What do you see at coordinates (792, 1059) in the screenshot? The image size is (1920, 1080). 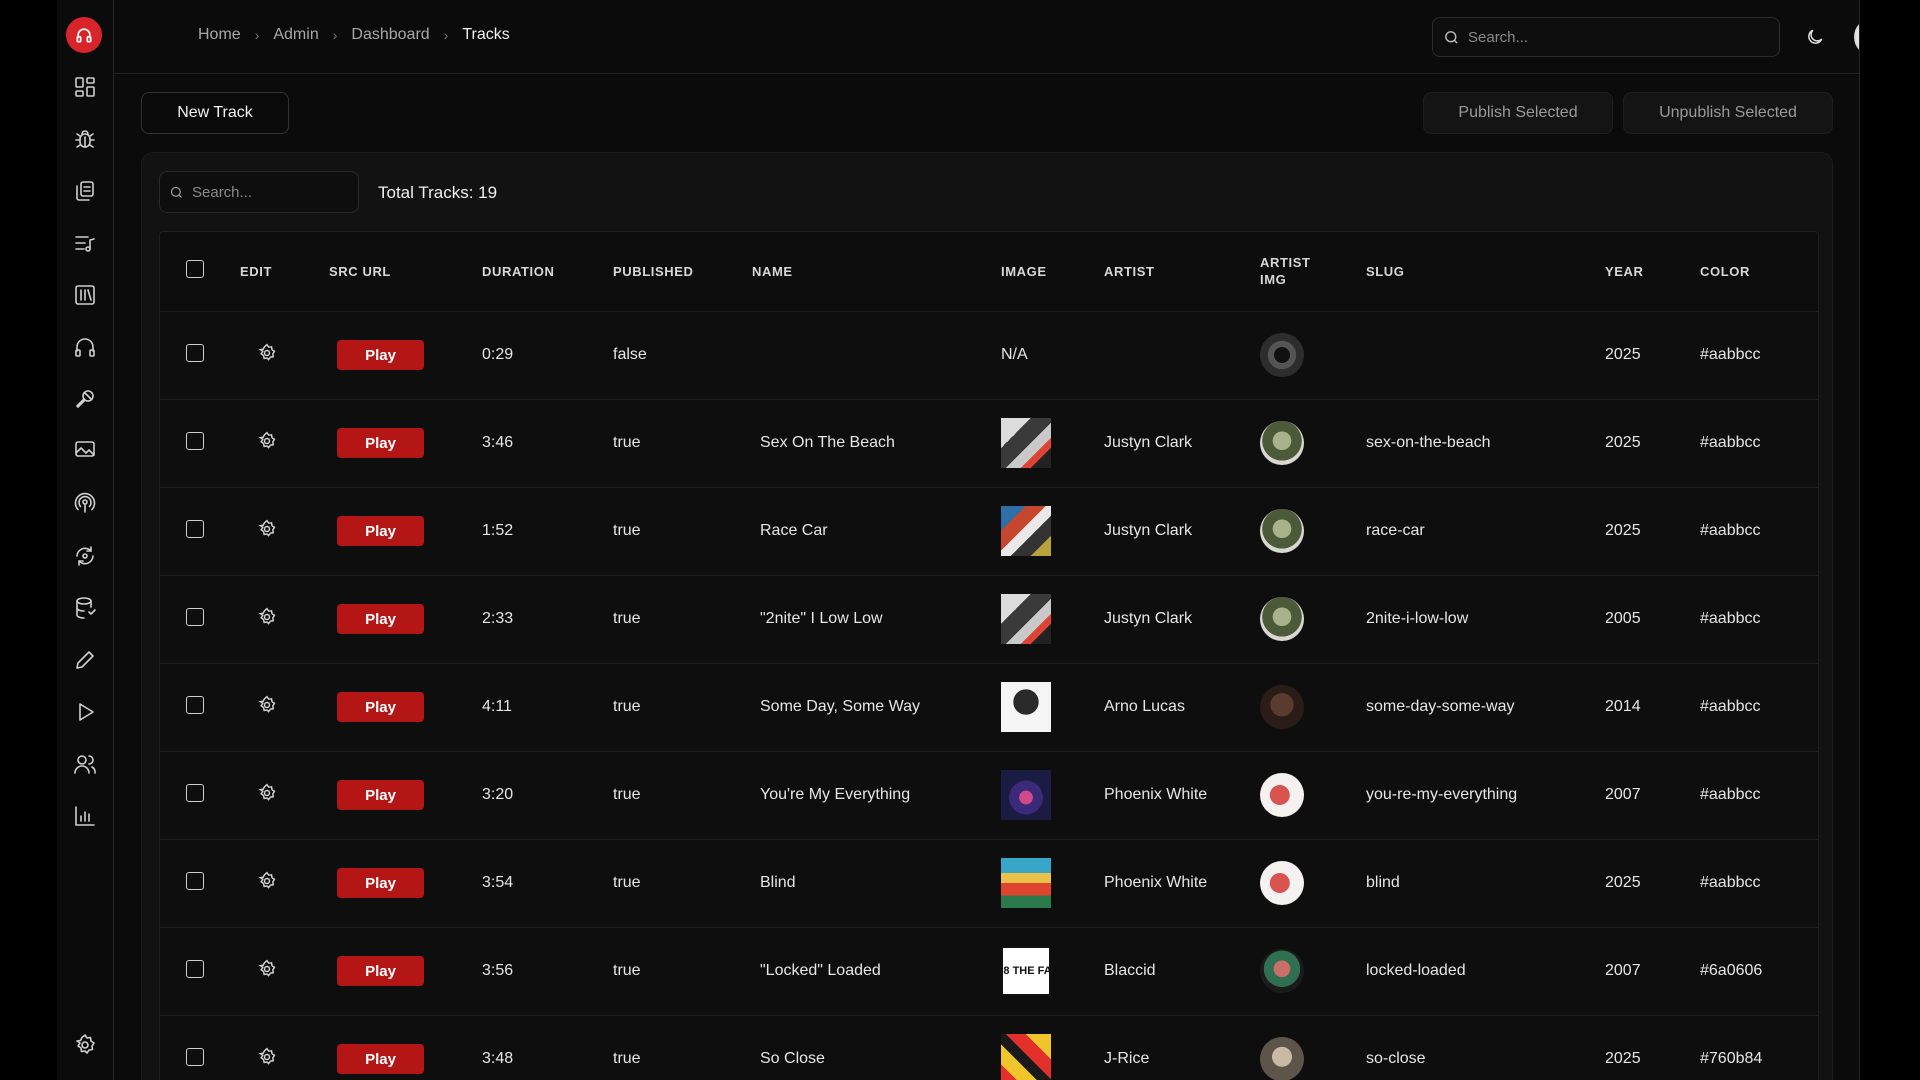 I see `name-cell: So Close` at bounding box center [792, 1059].